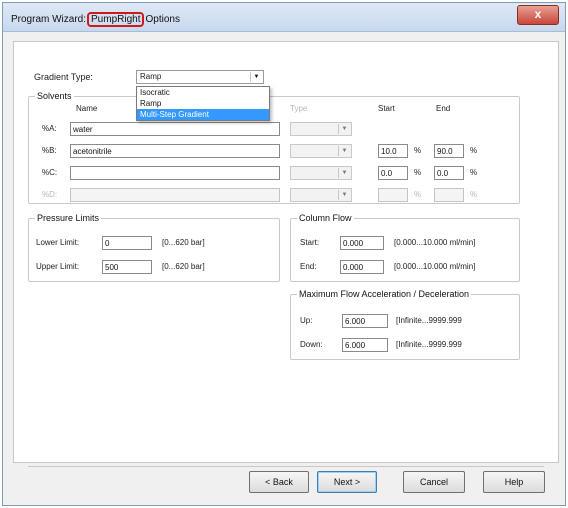 The width and height of the screenshot is (568, 508). I want to click on close-button: x, so click(538, 15).